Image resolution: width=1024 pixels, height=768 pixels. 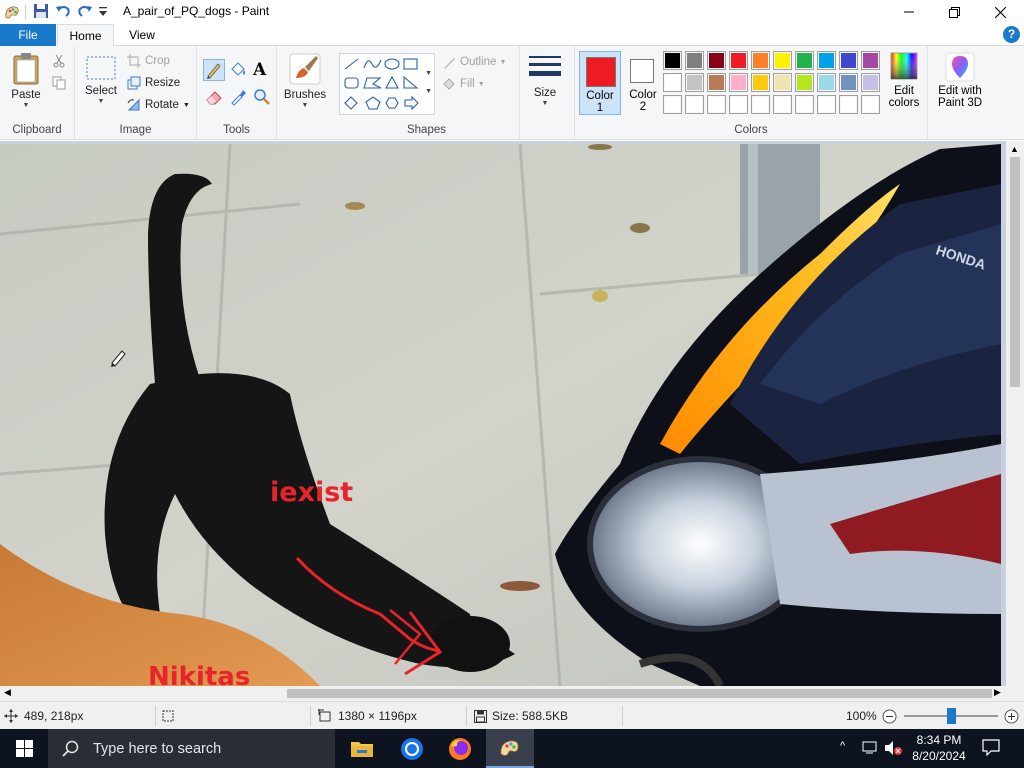 I want to click on crop-button: Crop, so click(x=148, y=61).